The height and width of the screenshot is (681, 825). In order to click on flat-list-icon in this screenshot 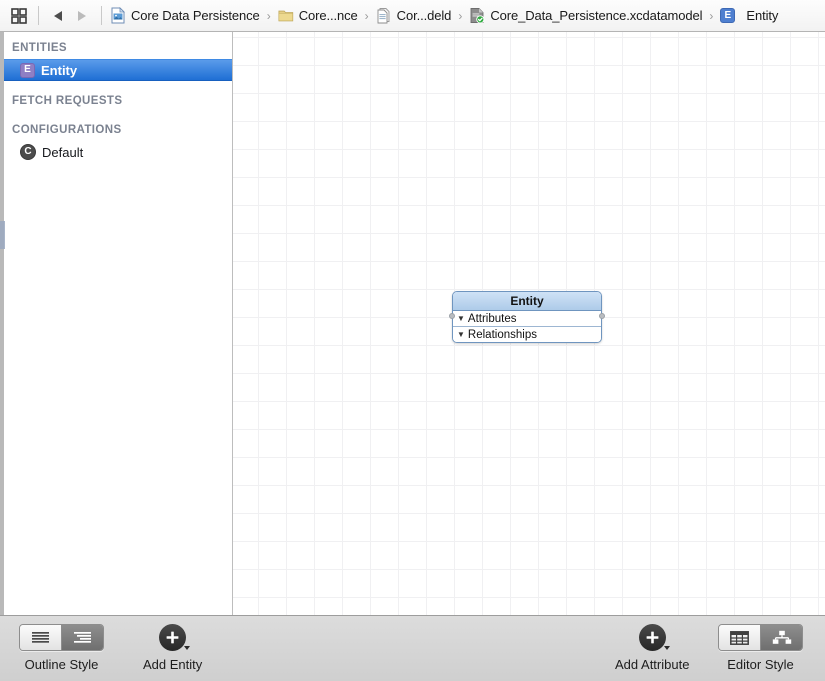, I will do `click(40, 637)`.